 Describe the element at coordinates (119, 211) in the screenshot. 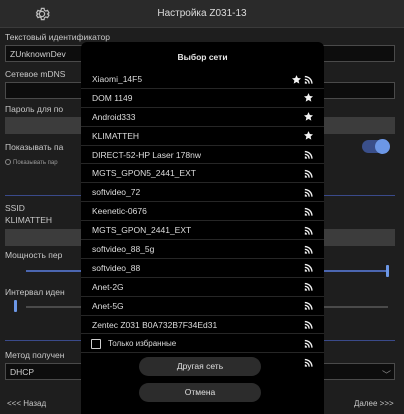

I see `network-ssid: Keenetic-0676` at that location.